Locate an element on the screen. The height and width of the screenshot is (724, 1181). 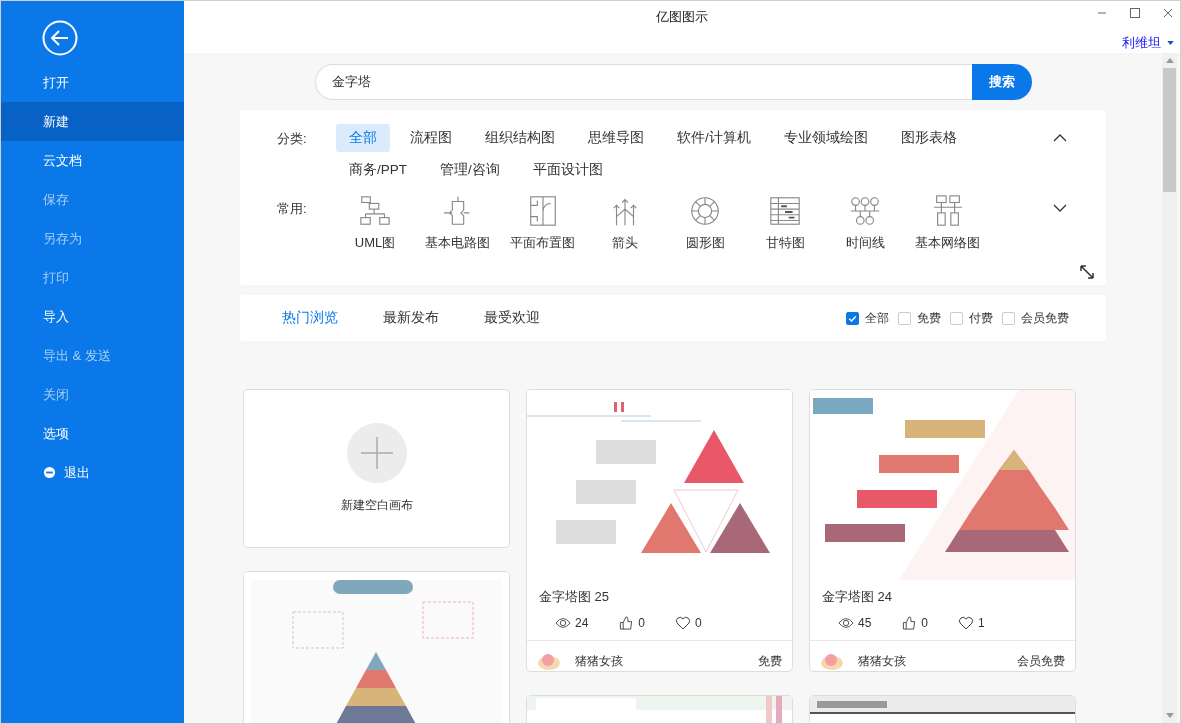
sort-tab: 热门浏览 is located at coordinates (310, 318).